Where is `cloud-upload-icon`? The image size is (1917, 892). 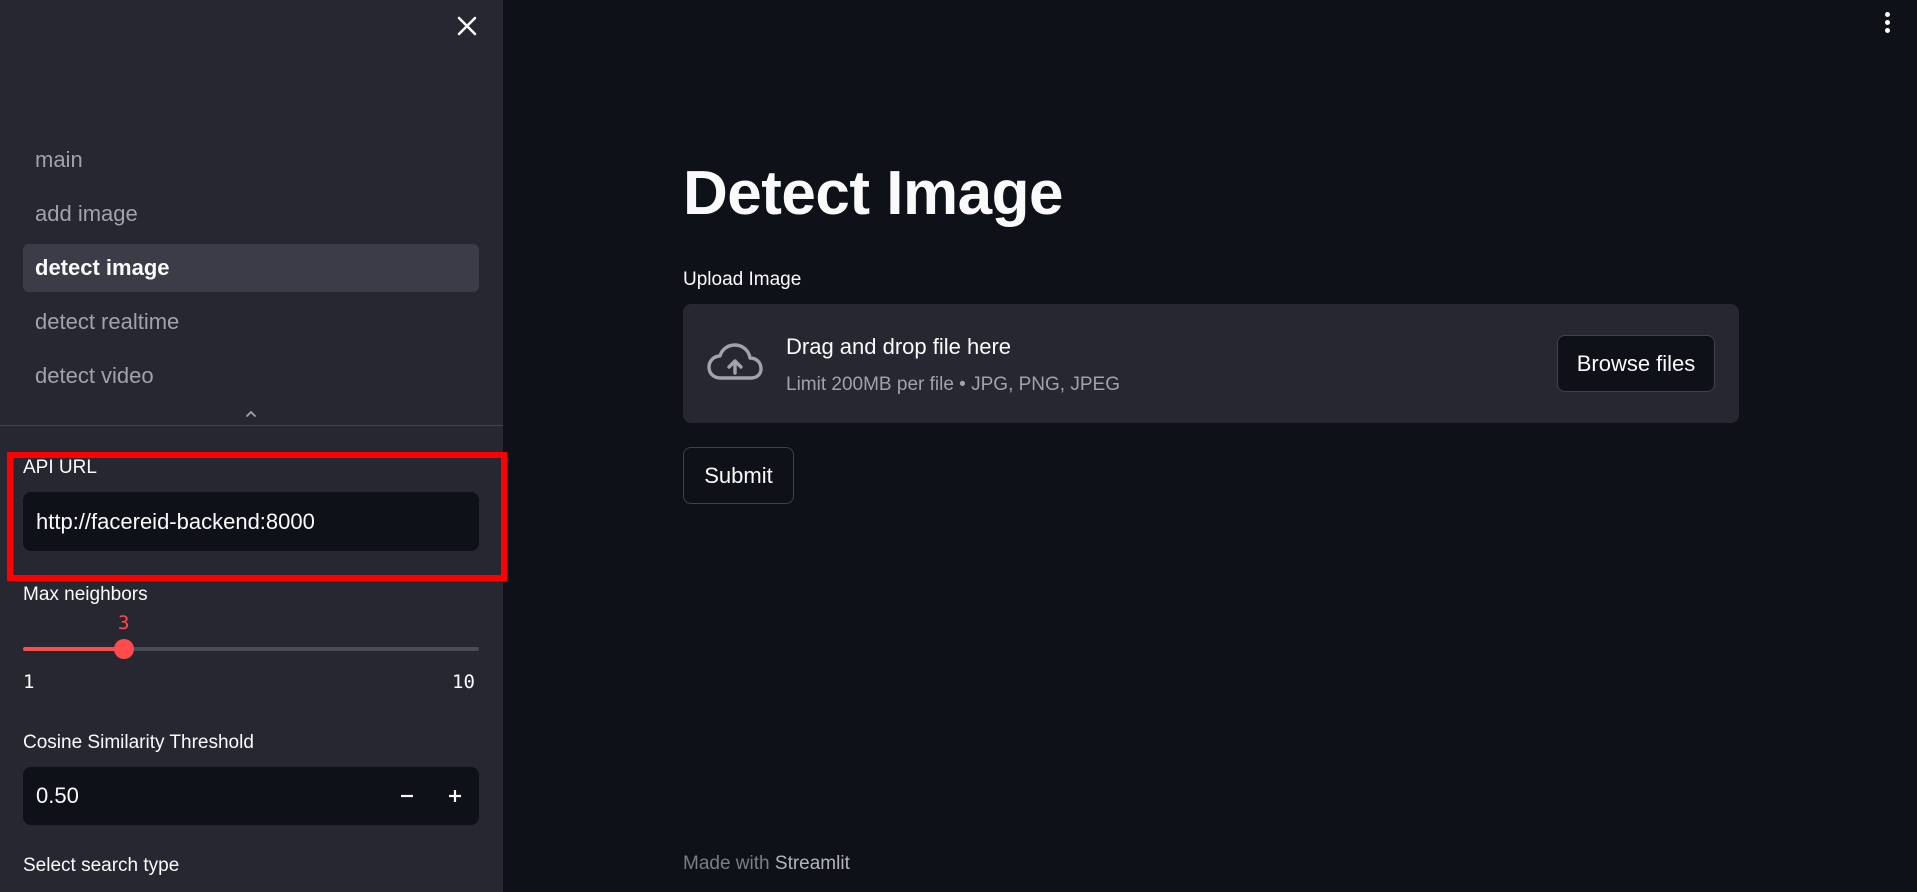
cloud-upload-icon is located at coordinates (735, 361).